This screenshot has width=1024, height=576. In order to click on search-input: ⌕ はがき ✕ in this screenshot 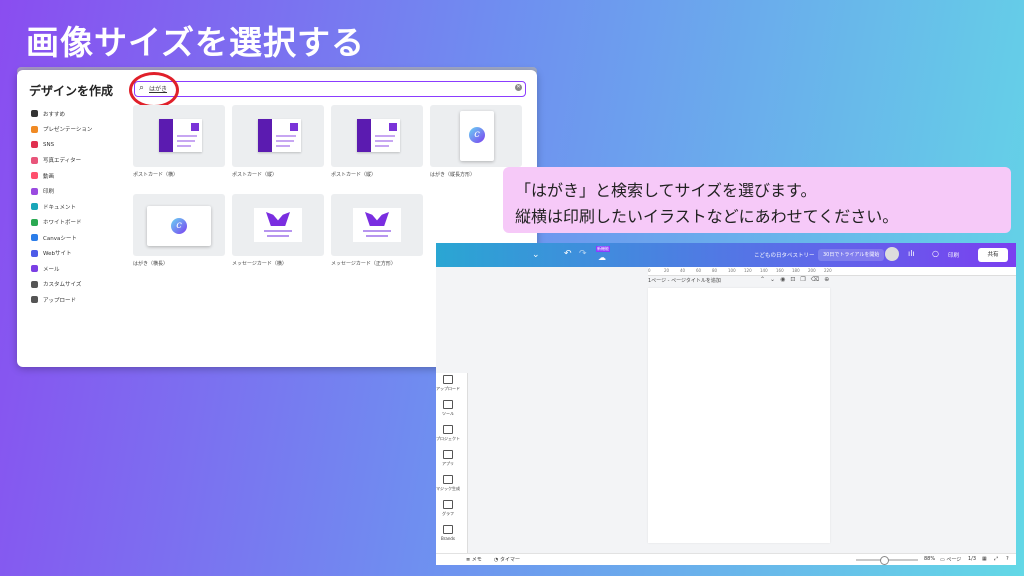, I will do `click(330, 89)`.